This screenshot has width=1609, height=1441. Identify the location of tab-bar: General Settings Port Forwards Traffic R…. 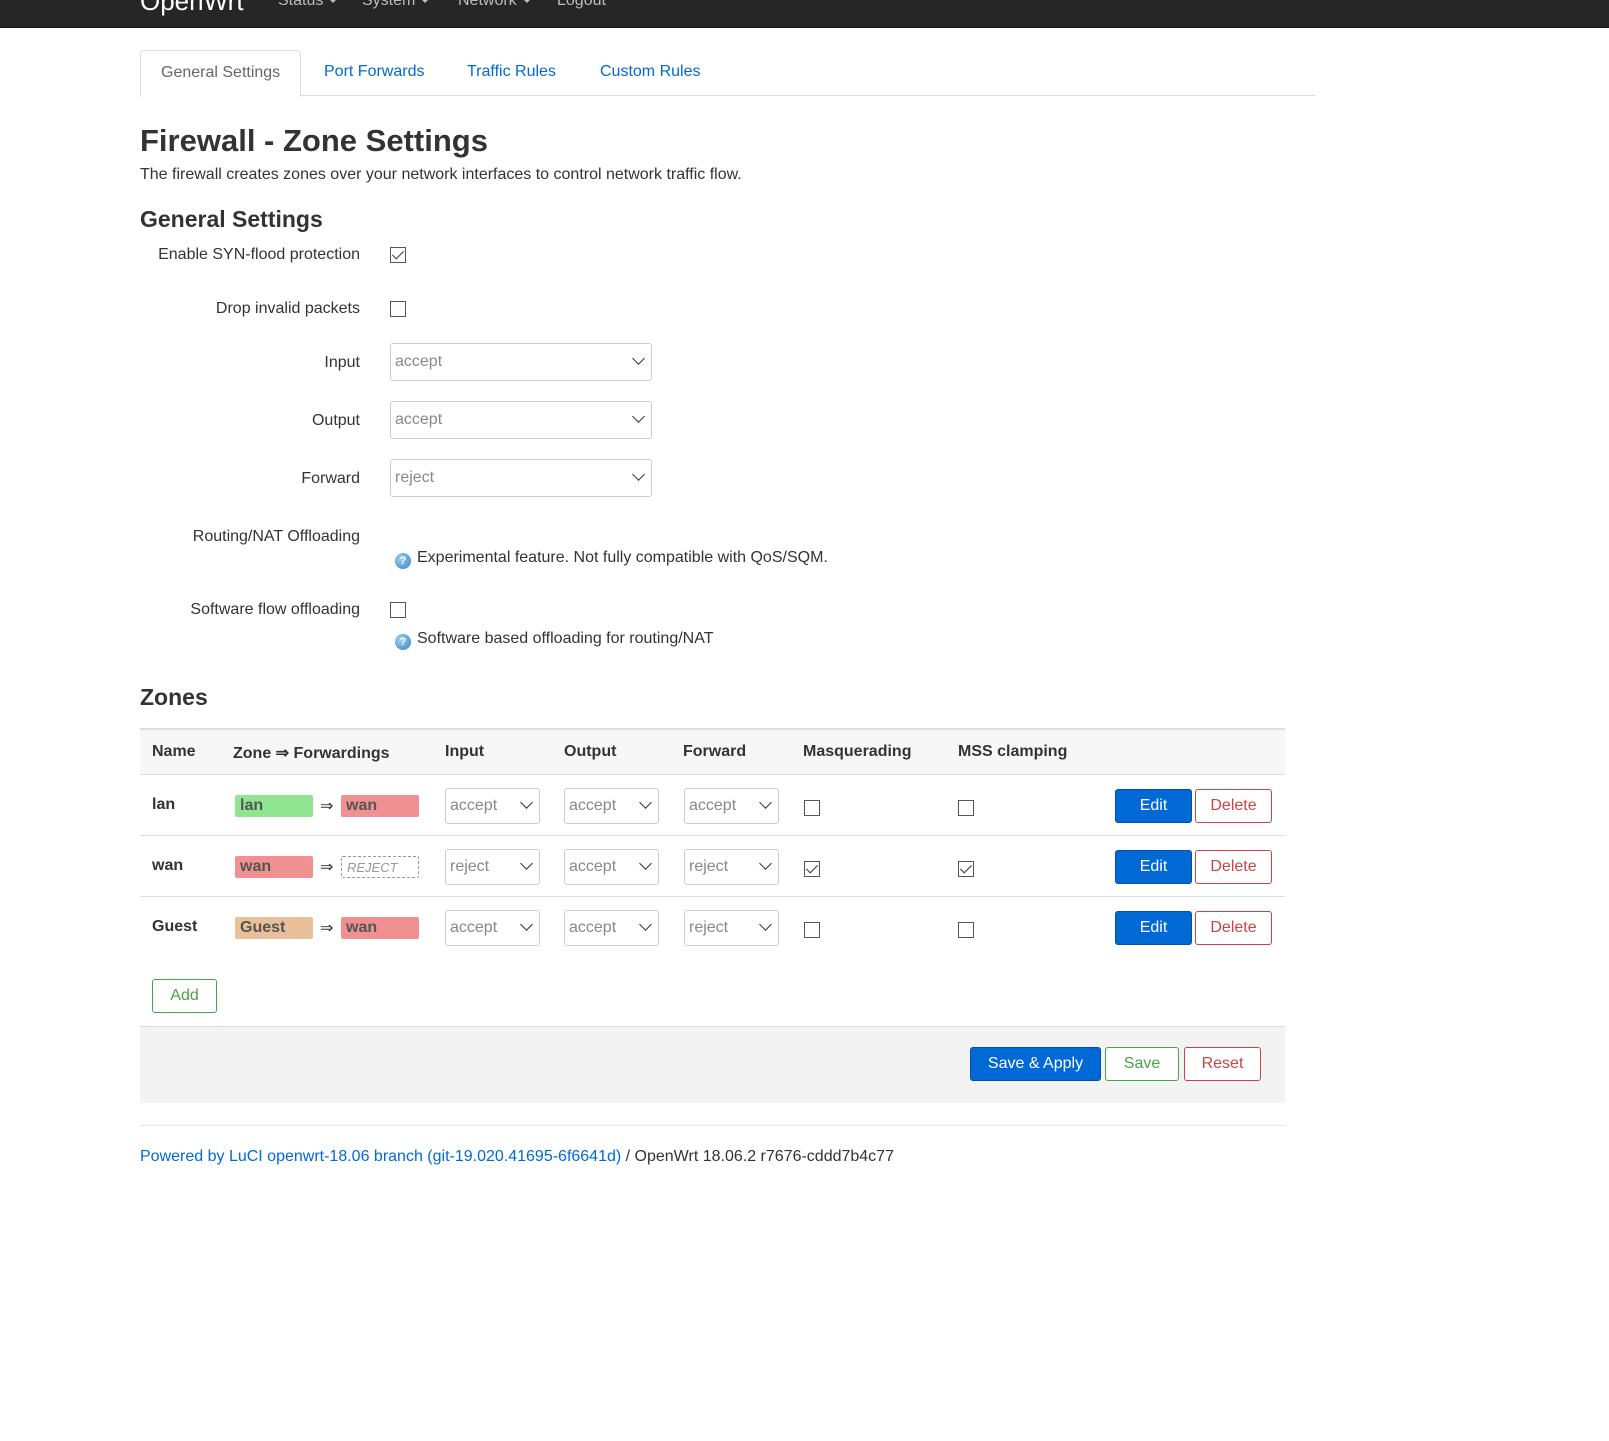
(727, 73).